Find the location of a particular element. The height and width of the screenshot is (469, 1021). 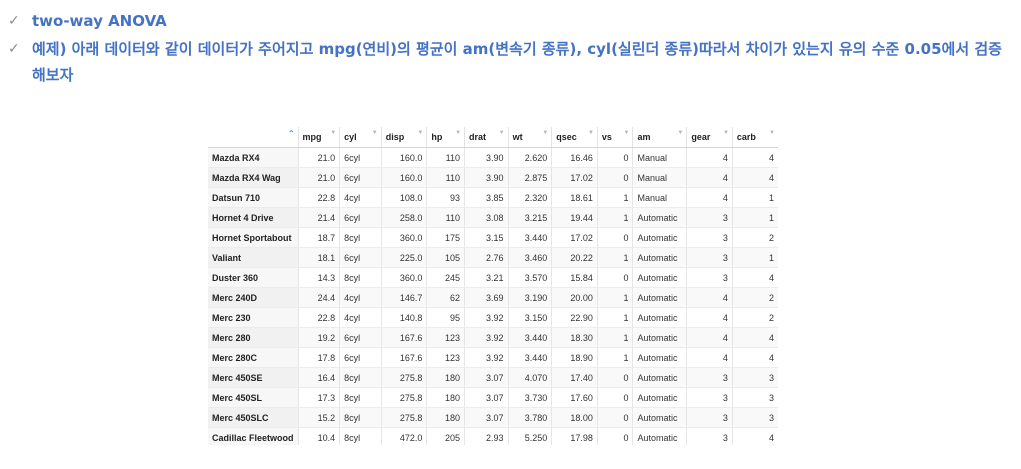

table-cell: 2.620 is located at coordinates (529, 157).